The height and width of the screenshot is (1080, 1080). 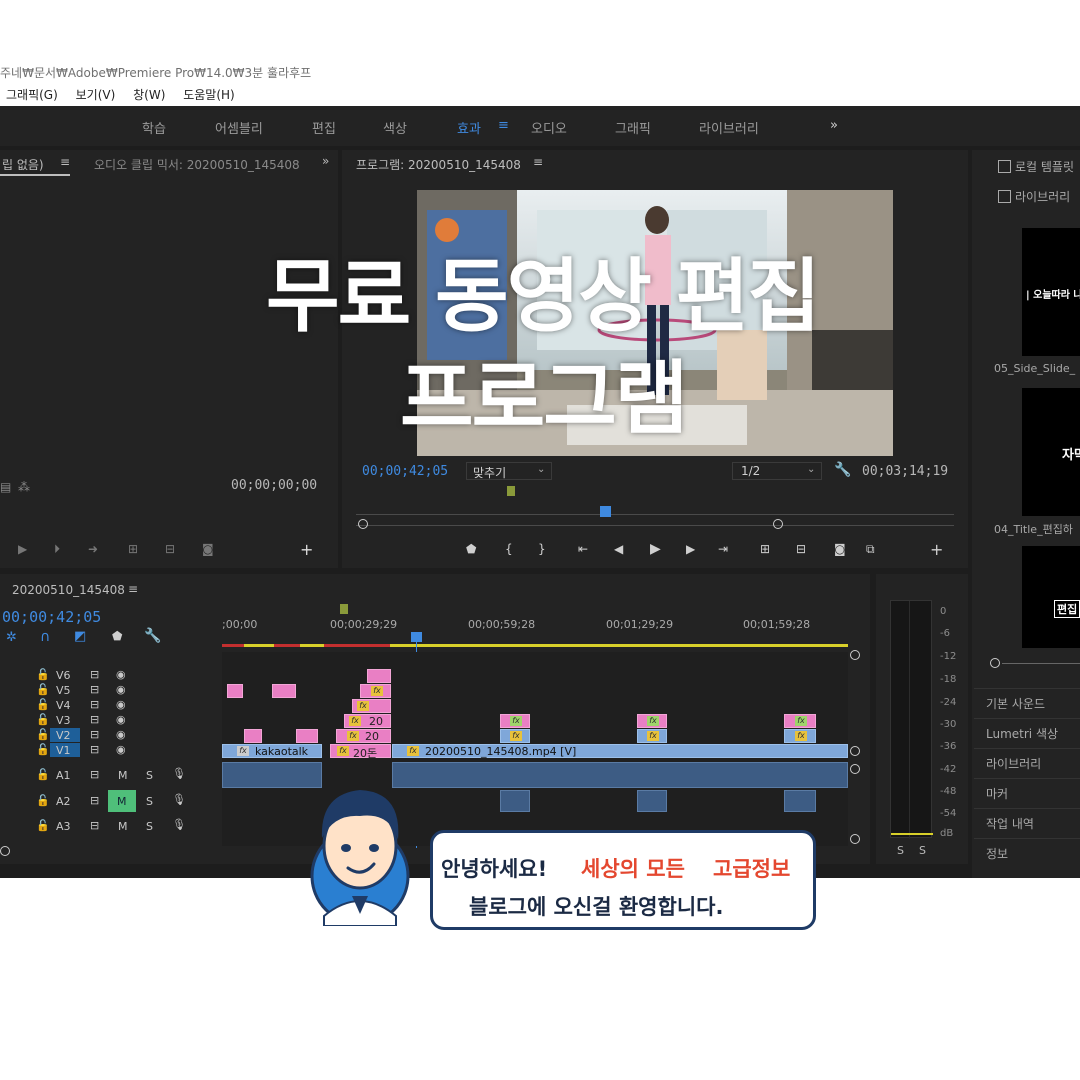 What do you see at coordinates (395, 127) in the screenshot?
I see `workspace-color: 색상` at bounding box center [395, 127].